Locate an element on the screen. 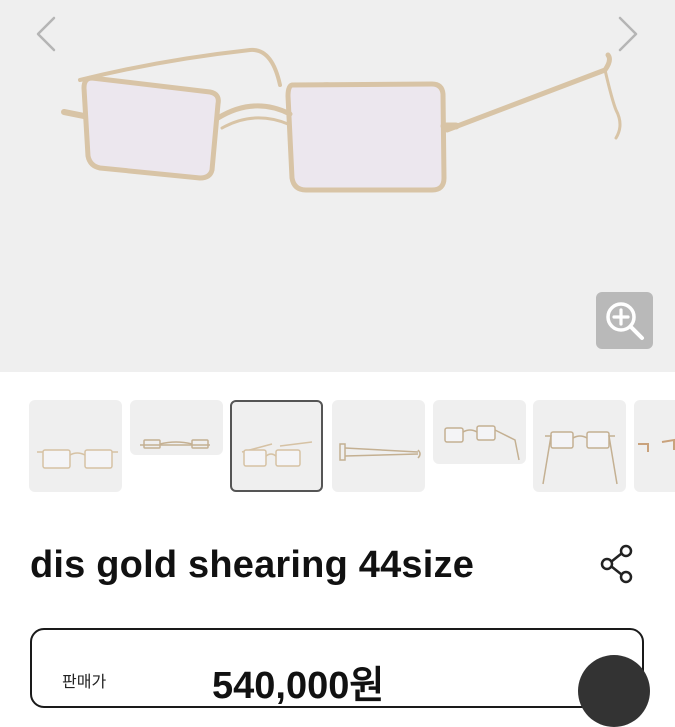 The height and width of the screenshot is (727, 675). share-button is located at coordinates (618, 564).